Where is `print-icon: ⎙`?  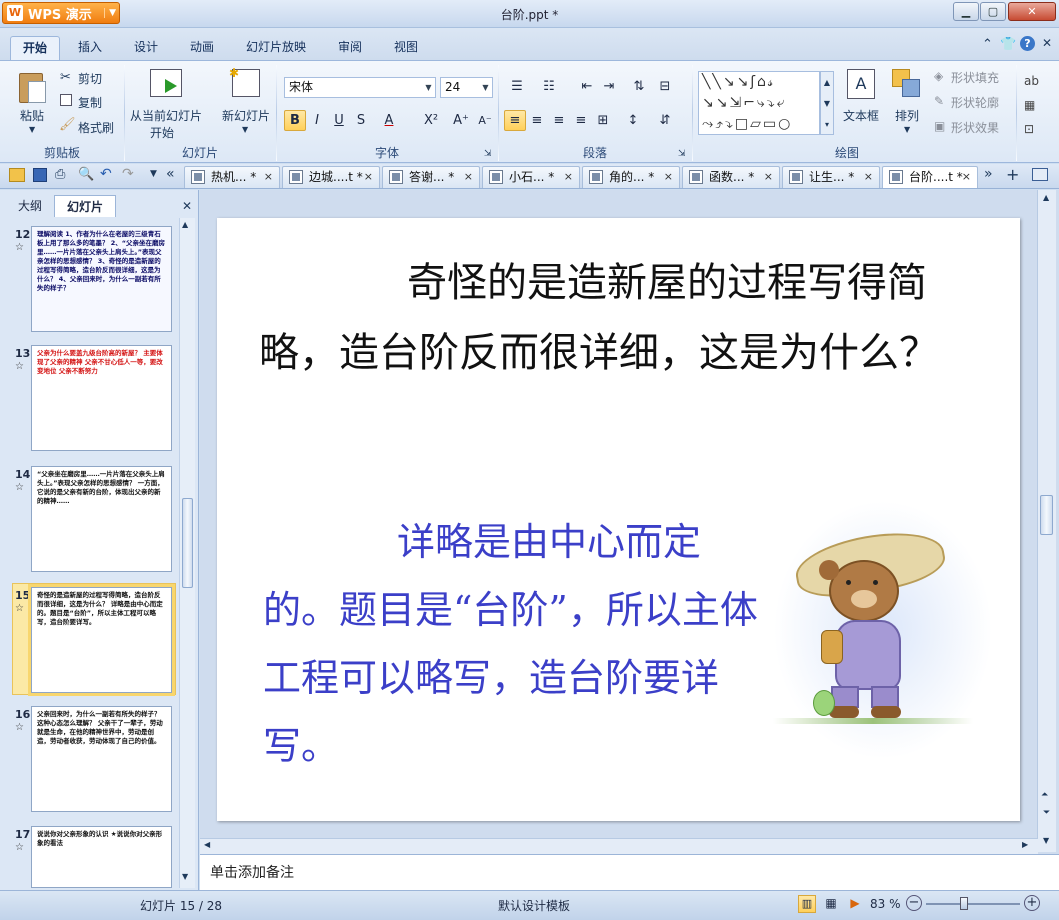
print-icon: ⎙ is located at coordinates (60, 174).